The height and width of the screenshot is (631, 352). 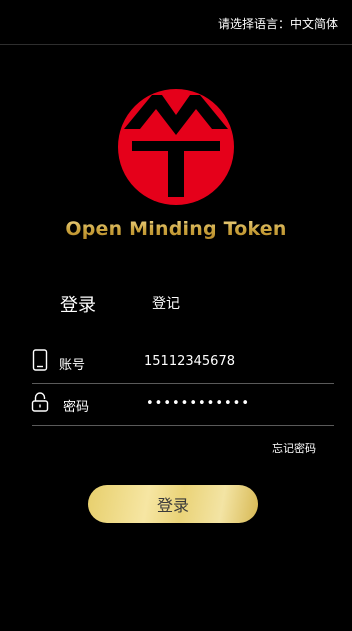 What do you see at coordinates (236, 403) in the screenshot?
I see `password-input` at bounding box center [236, 403].